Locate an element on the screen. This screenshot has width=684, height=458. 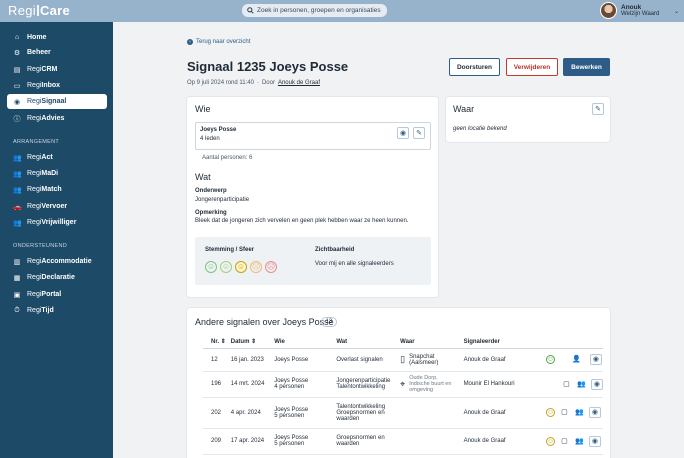
top-bar: RegiCare Anouk Welzijn Waard ⌄ is located at coordinates (342, 11).